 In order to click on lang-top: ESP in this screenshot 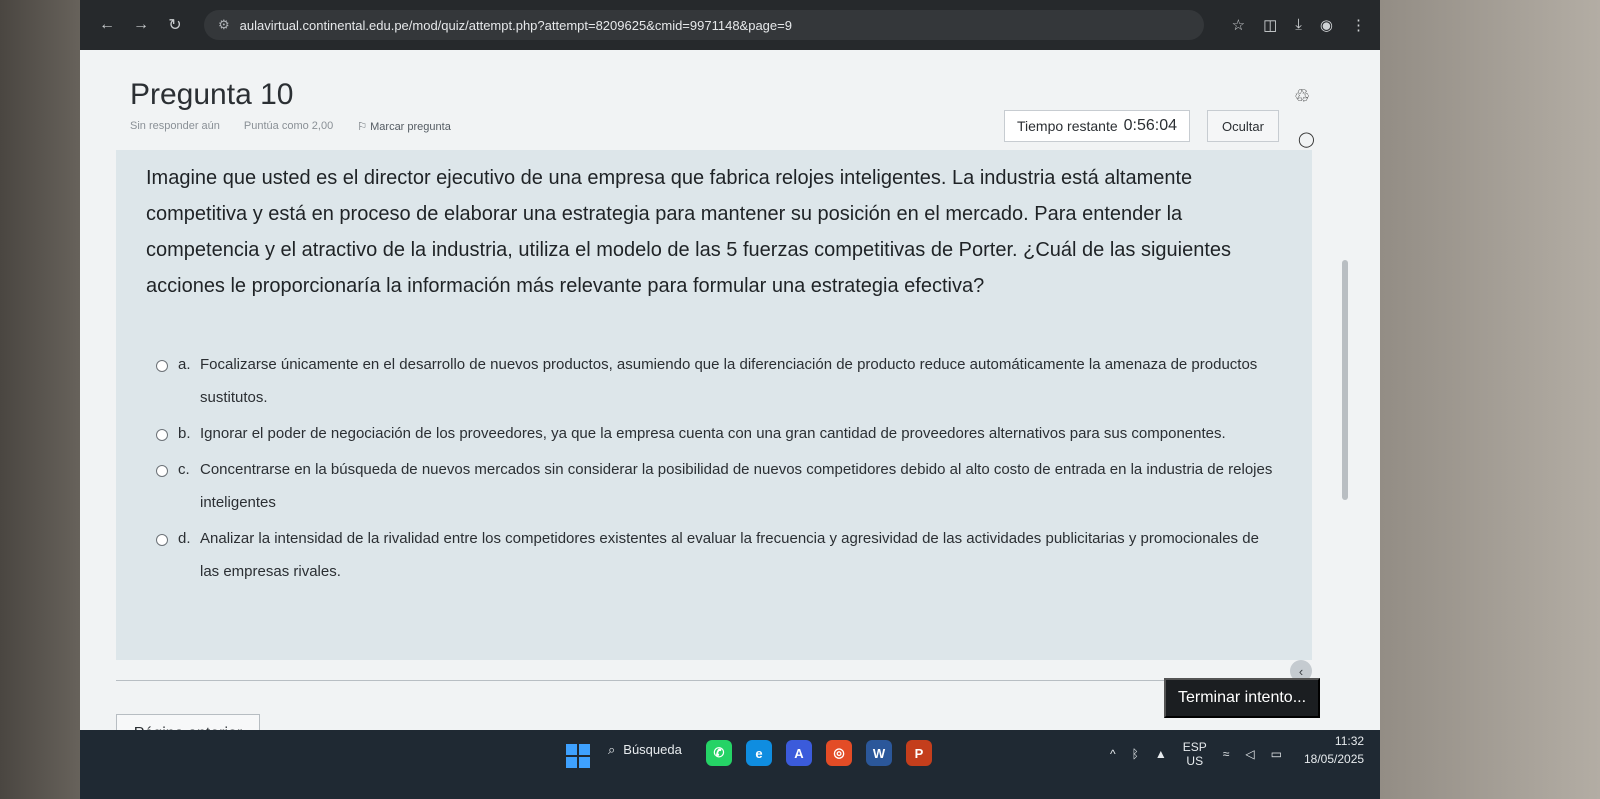, I will do `click(1194, 747)`.